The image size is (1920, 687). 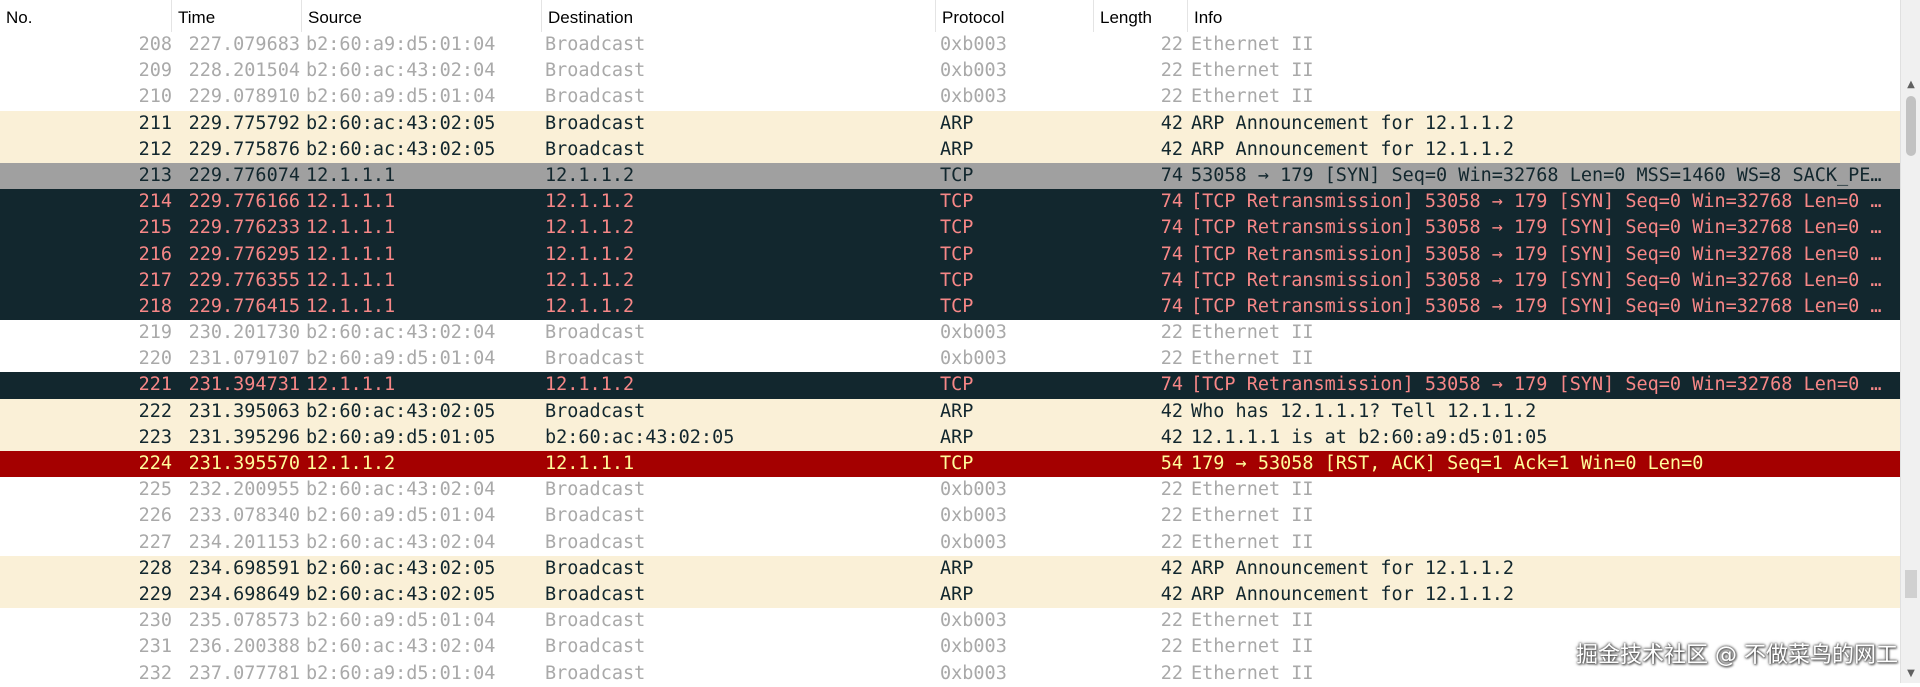 What do you see at coordinates (244, 254) in the screenshot?
I see `packet-time: 229.776295` at bounding box center [244, 254].